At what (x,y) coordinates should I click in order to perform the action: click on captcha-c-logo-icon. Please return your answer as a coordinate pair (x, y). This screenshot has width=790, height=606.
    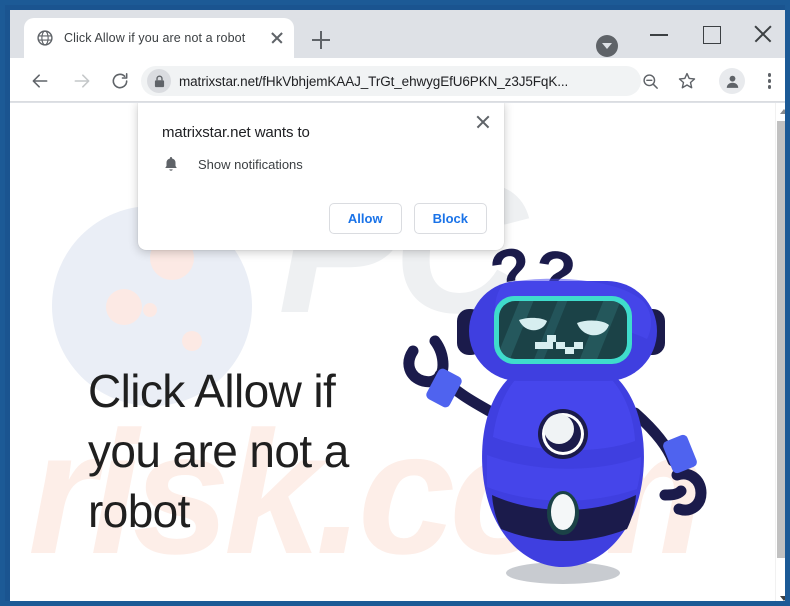
    Looking at the image, I should click on (141, 603).